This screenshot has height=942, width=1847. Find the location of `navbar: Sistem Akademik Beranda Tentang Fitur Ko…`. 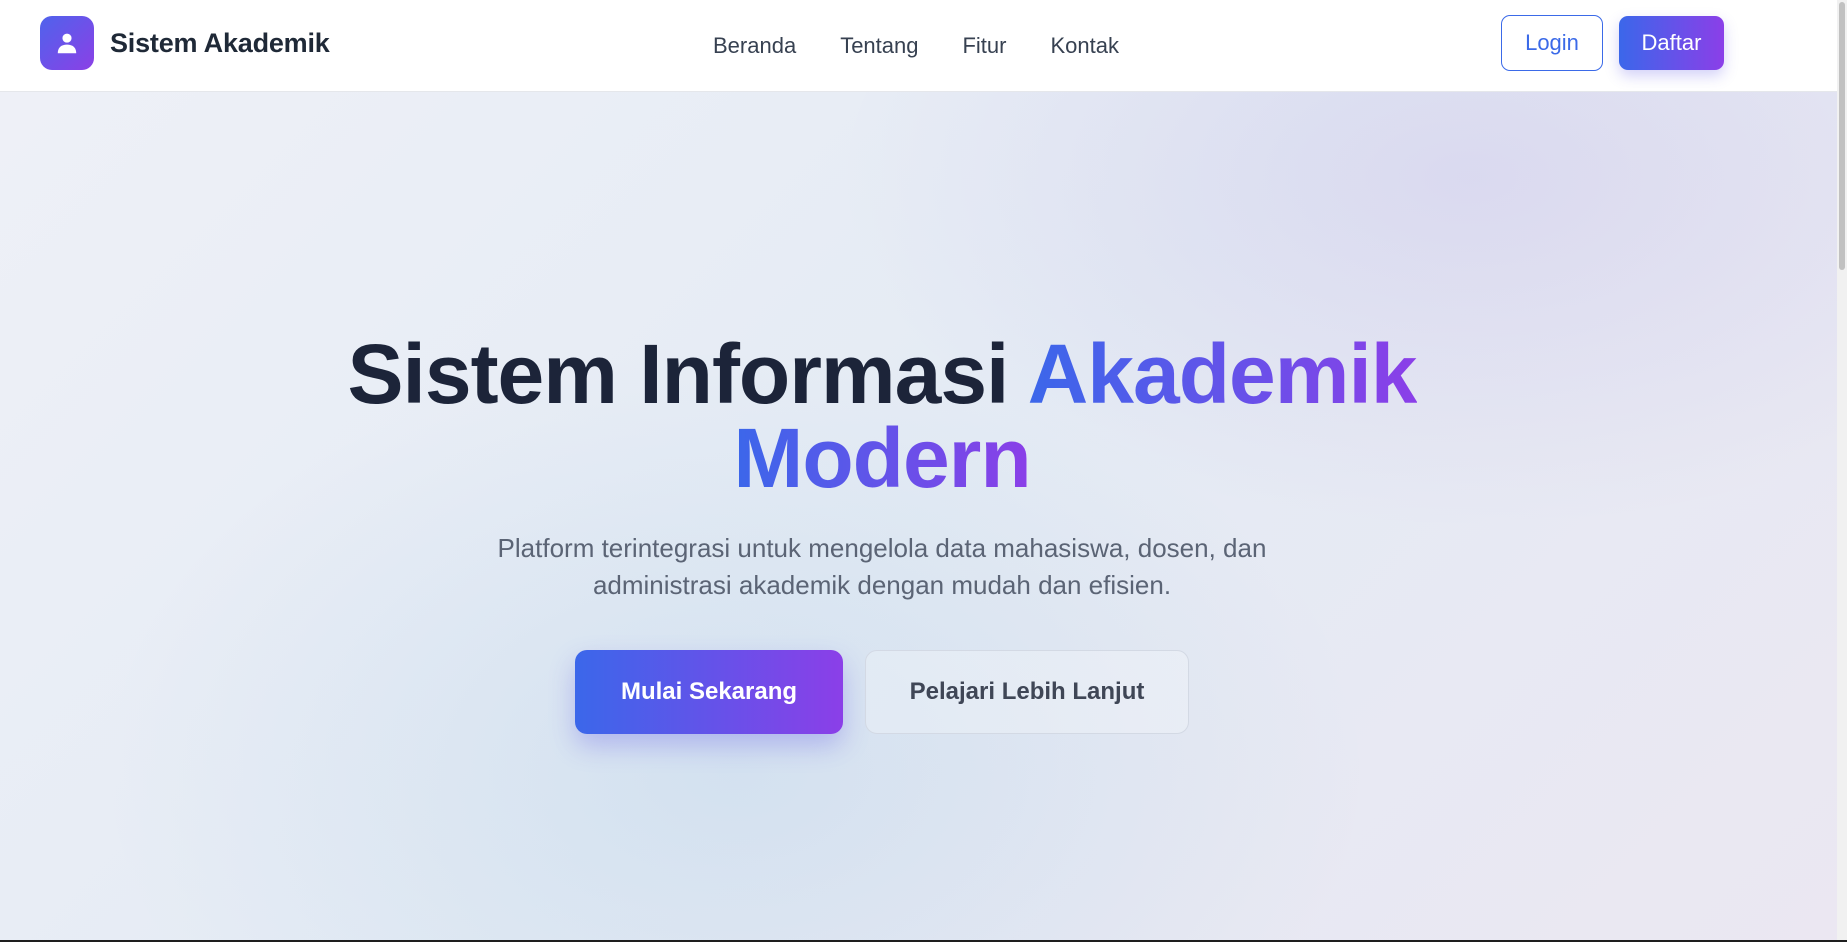

navbar: Sistem Akademik Beranda Tentang Fitur Ko… is located at coordinates (918, 46).